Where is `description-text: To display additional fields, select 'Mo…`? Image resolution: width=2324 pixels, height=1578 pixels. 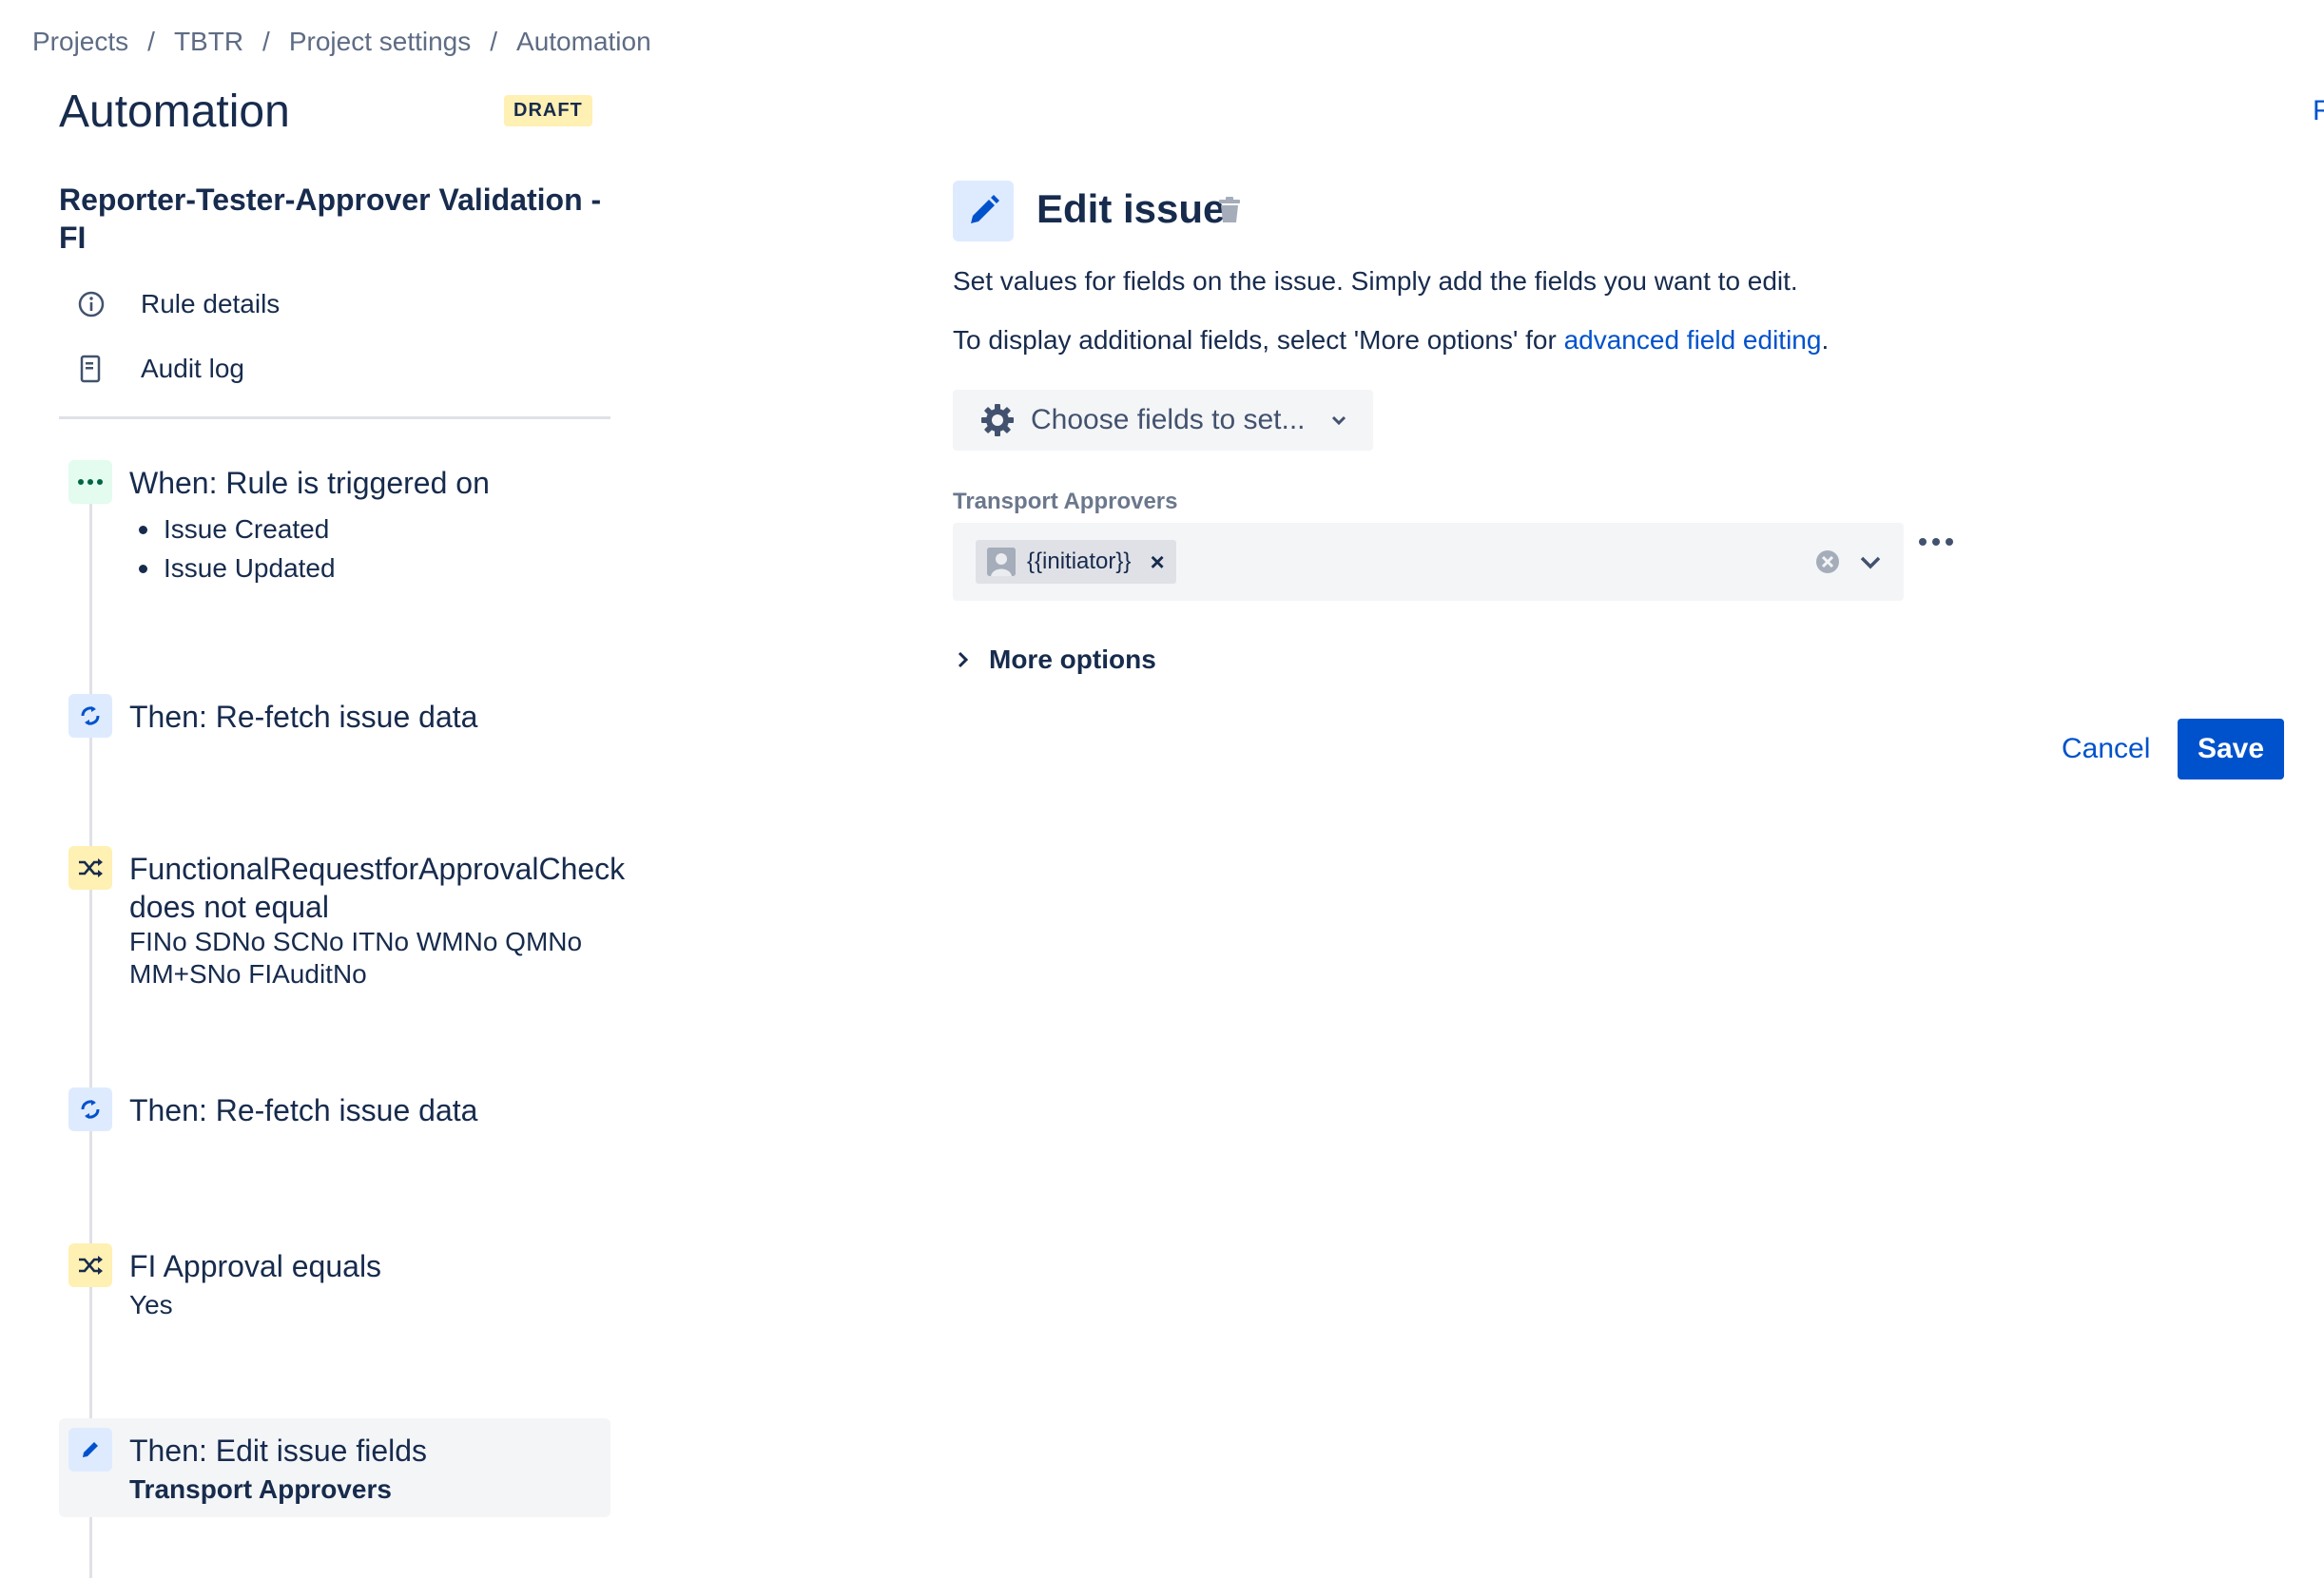
description-text: To display additional fields, select 'Mo… is located at coordinates (1258, 340).